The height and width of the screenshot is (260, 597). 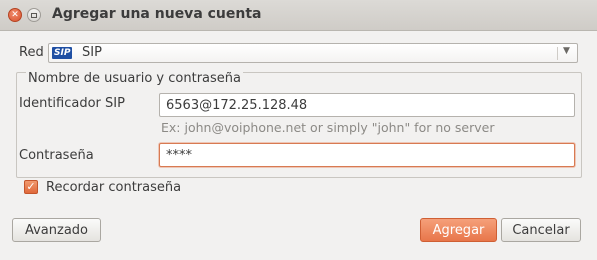 What do you see at coordinates (34, 15) in the screenshot?
I see `maximize-icon` at bounding box center [34, 15].